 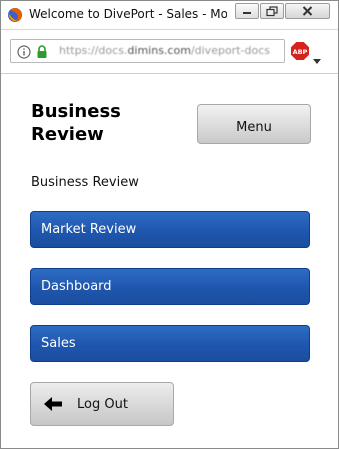 What do you see at coordinates (85, 182) in the screenshot?
I see `breadcrumb: Business Review` at bounding box center [85, 182].